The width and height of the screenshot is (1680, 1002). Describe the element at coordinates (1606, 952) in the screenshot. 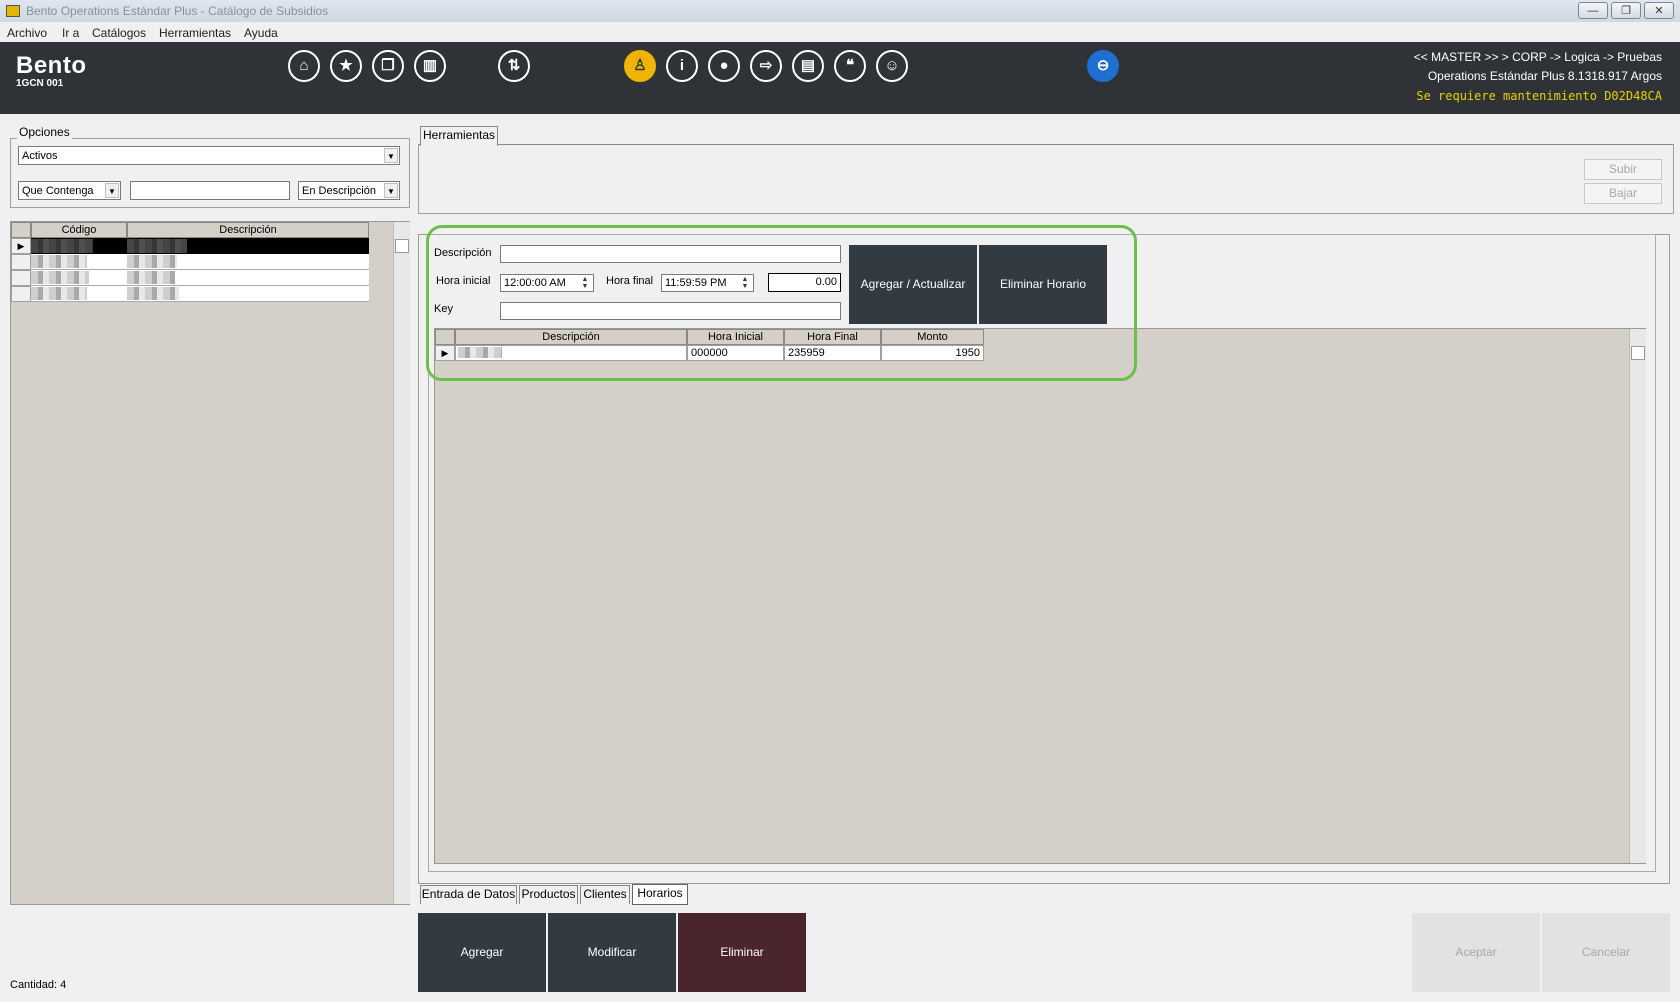

I see `cancel-button: Cancelar` at that location.